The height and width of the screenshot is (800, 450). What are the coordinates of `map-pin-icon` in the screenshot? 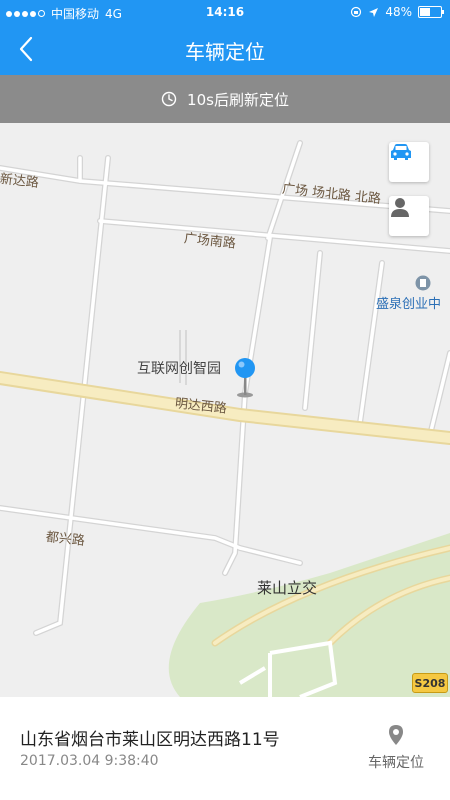 It's located at (396, 735).